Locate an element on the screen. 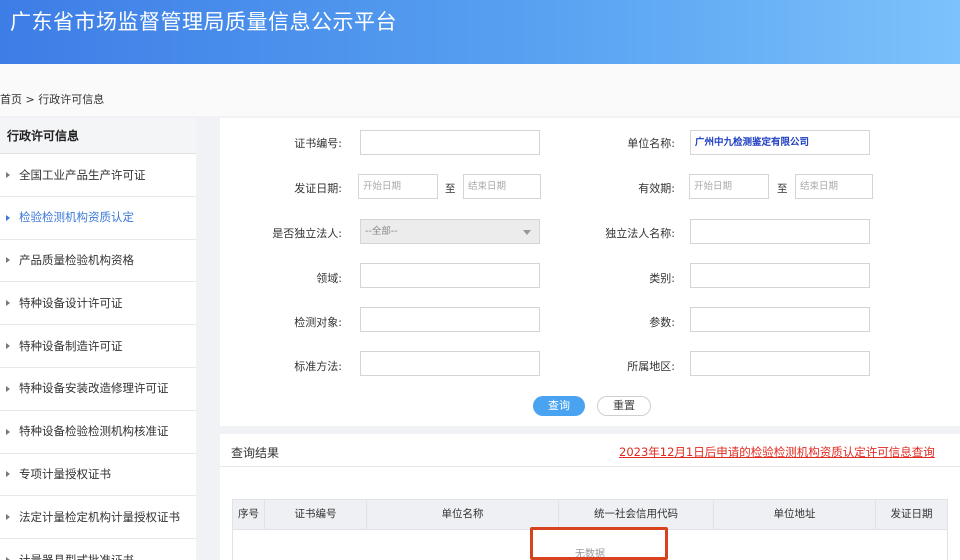 Image resolution: width=960 pixels, height=560 pixels. new-qualification-query-link: 2023年12月1日后申请的检验检测机构资质认定许可信息查询 is located at coordinates (777, 452).